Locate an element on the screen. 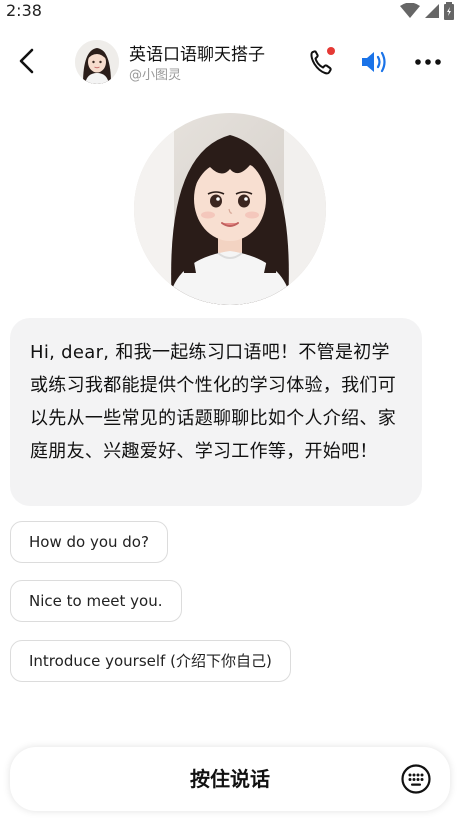 This screenshot has width=458, height=820. status-time: 2:38 is located at coordinates (24, 10).